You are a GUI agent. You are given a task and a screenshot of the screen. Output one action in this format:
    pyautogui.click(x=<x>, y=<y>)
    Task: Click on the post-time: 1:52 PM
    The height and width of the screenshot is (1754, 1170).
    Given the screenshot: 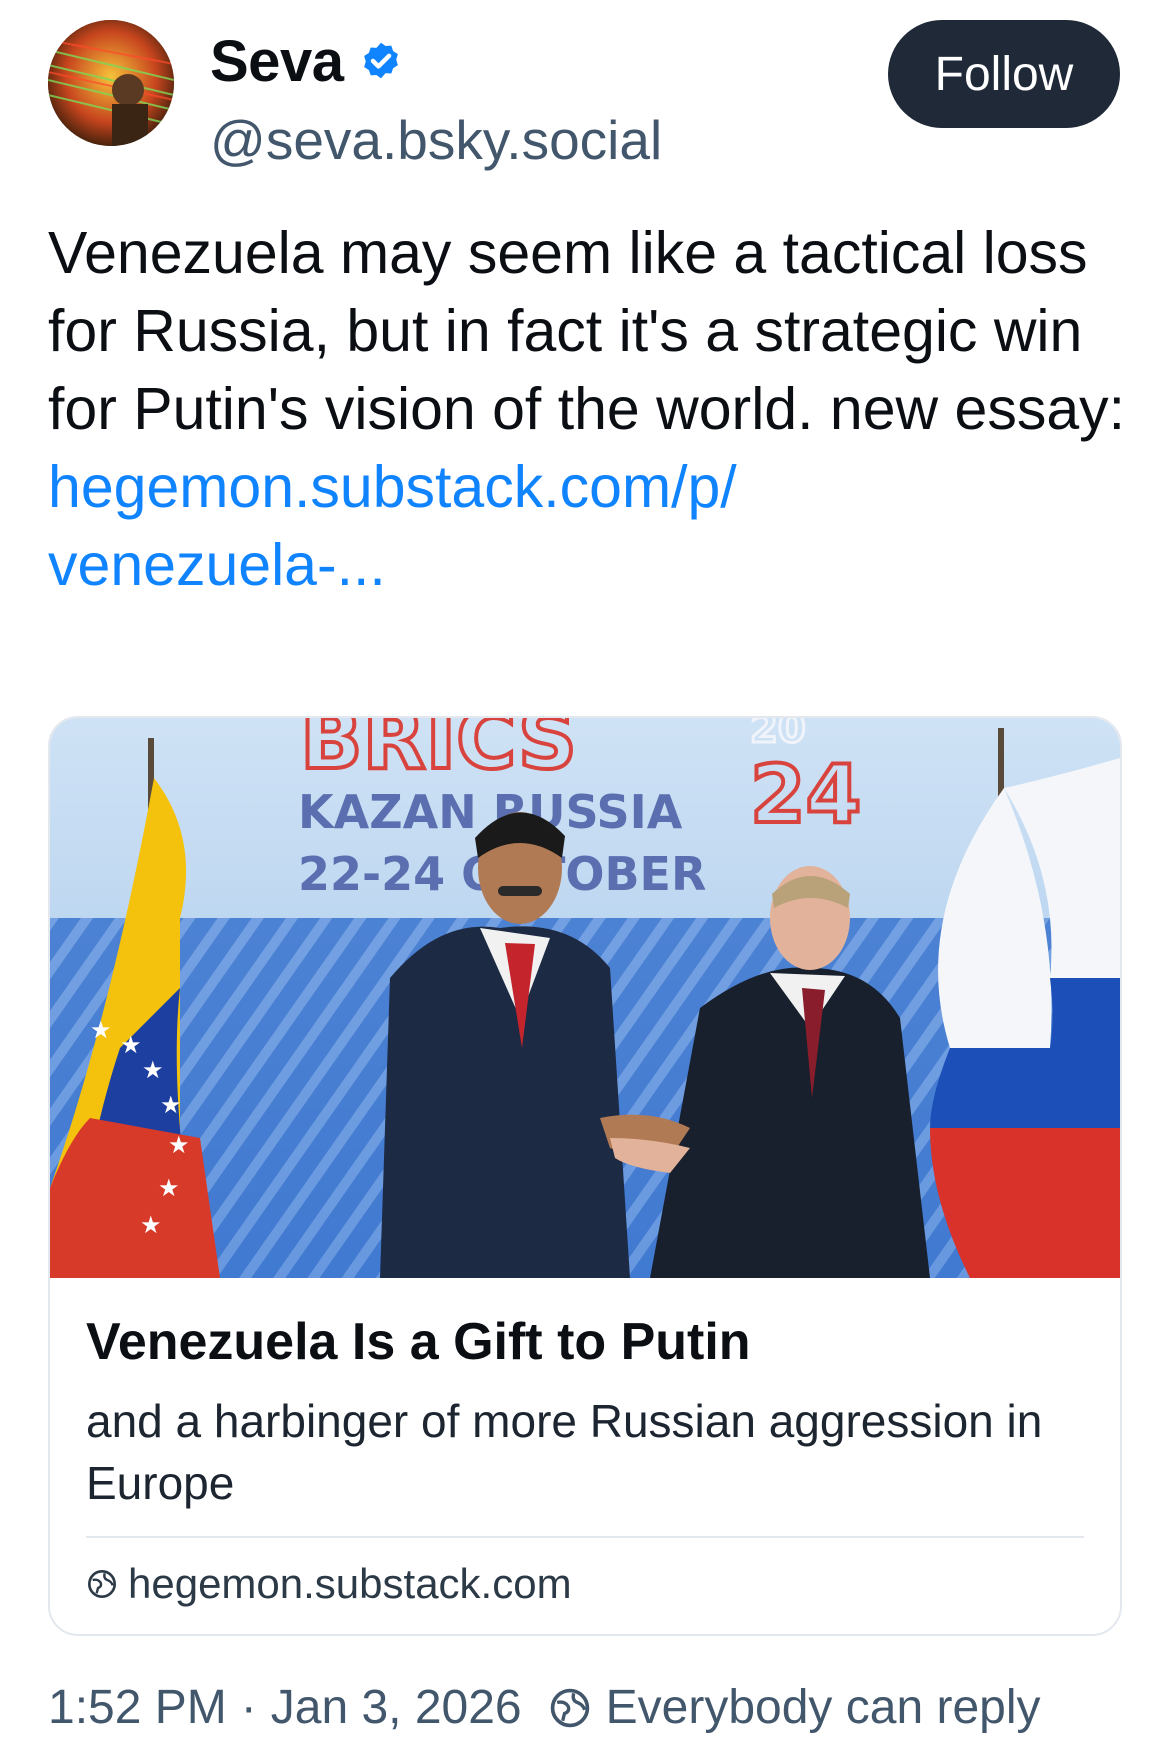 What is the action you would take?
    pyautogui.click(x=137, y=1707)
    